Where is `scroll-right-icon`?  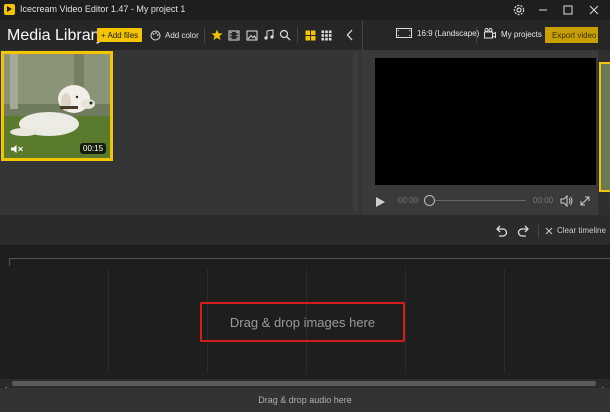 scroll-right-icon is located at coordinates (604, 386).